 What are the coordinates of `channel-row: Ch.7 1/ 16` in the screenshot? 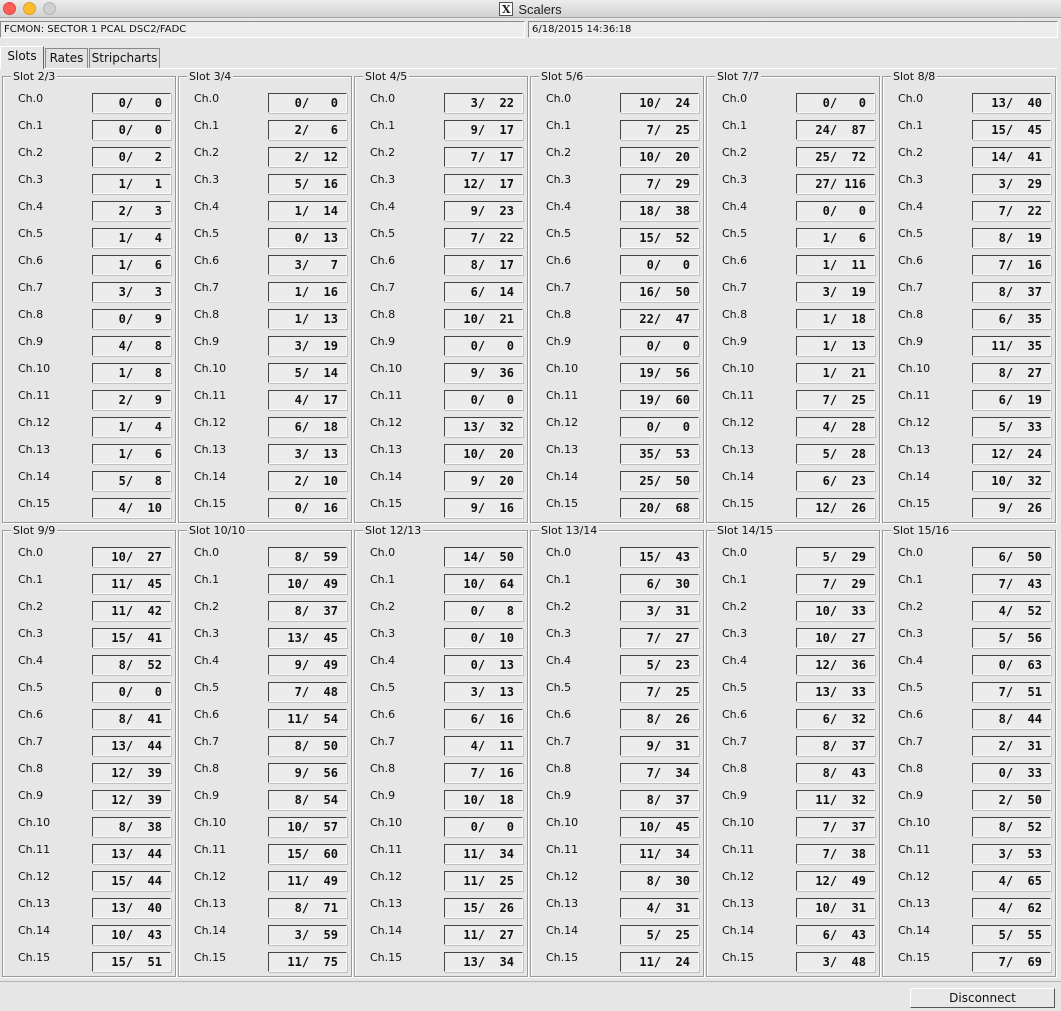 It's located at (266, 294).